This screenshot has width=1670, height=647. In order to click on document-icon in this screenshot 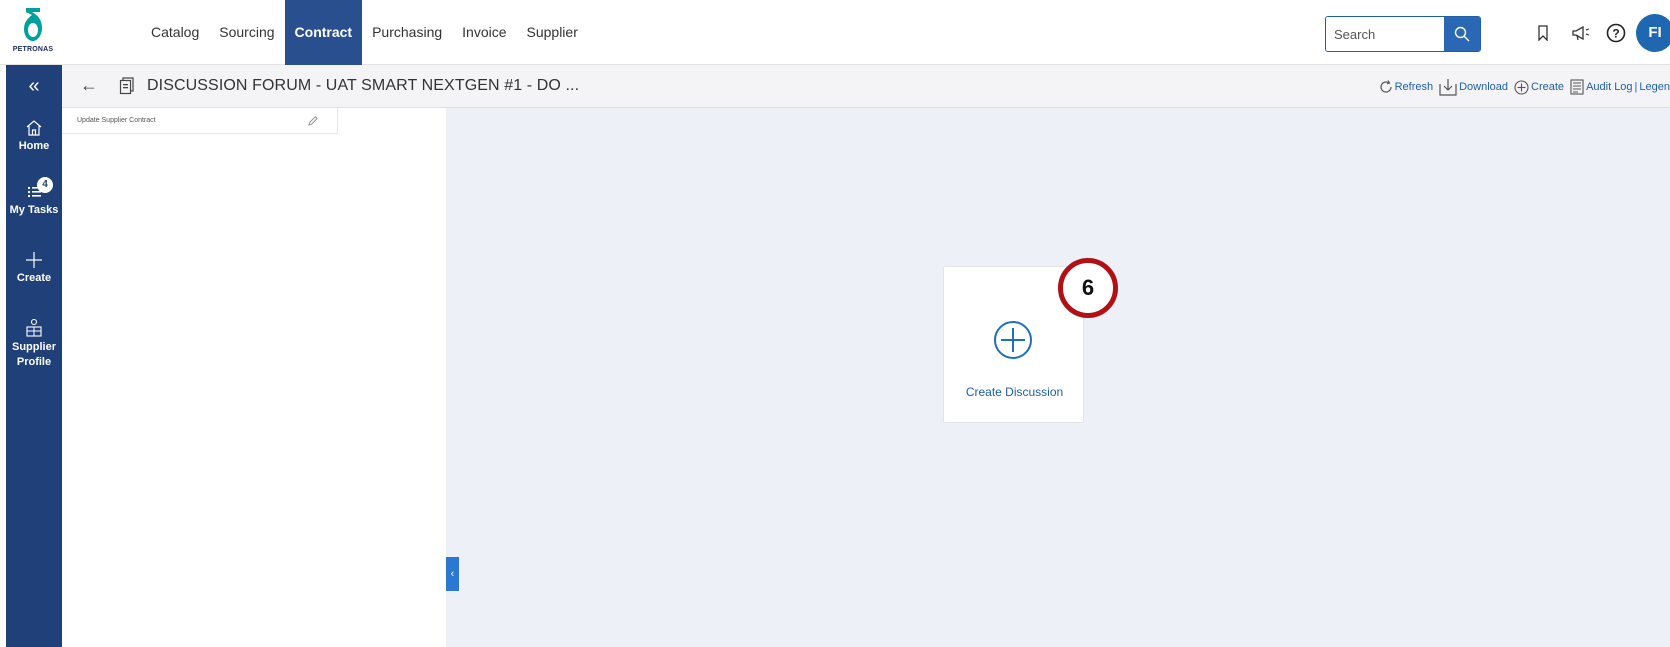, I will do `click(126, 86)`.